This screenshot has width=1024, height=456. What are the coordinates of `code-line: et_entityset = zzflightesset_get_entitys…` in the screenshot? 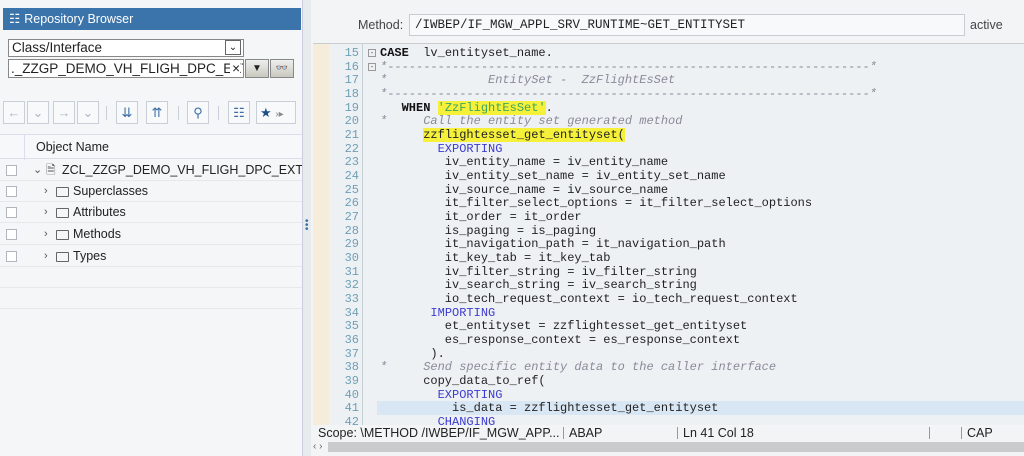 It's located at (563, 326).